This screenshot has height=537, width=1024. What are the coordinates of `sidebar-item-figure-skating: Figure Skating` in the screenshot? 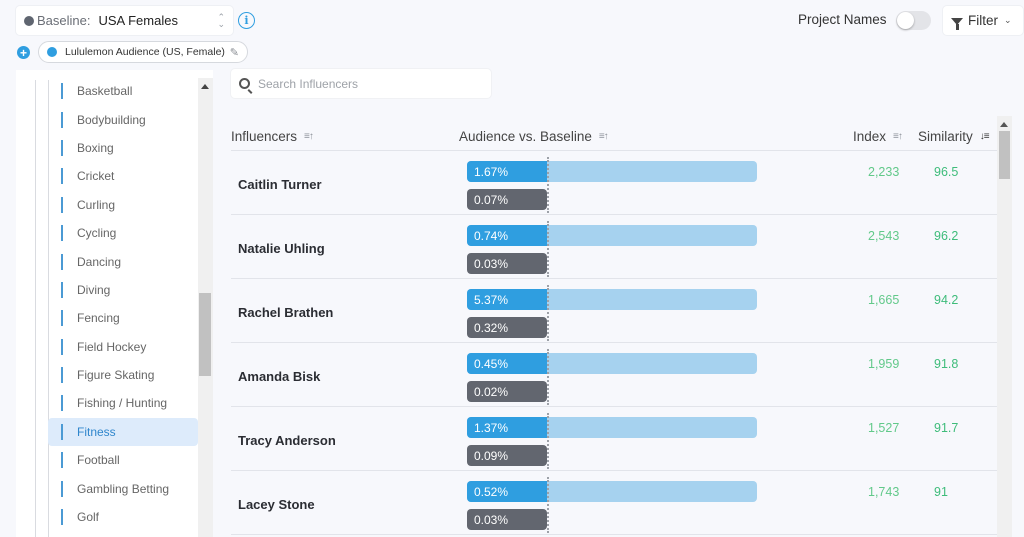 It's located at (123, 375).